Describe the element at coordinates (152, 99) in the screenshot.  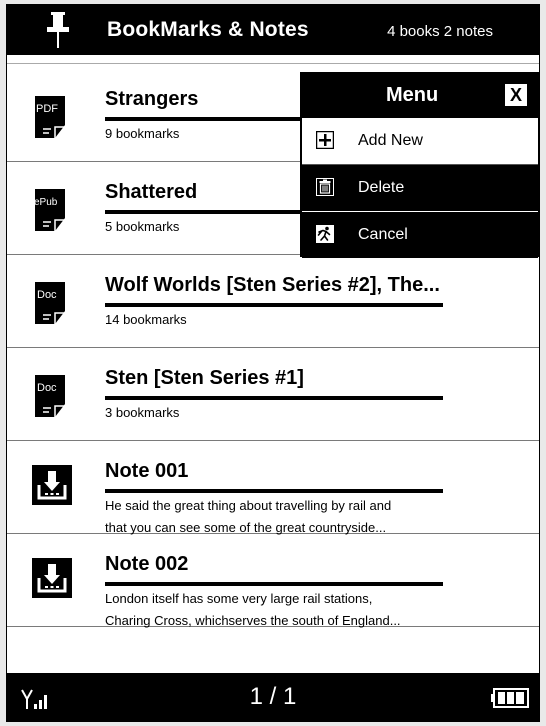
I see `item-title: Strangers` at that location.